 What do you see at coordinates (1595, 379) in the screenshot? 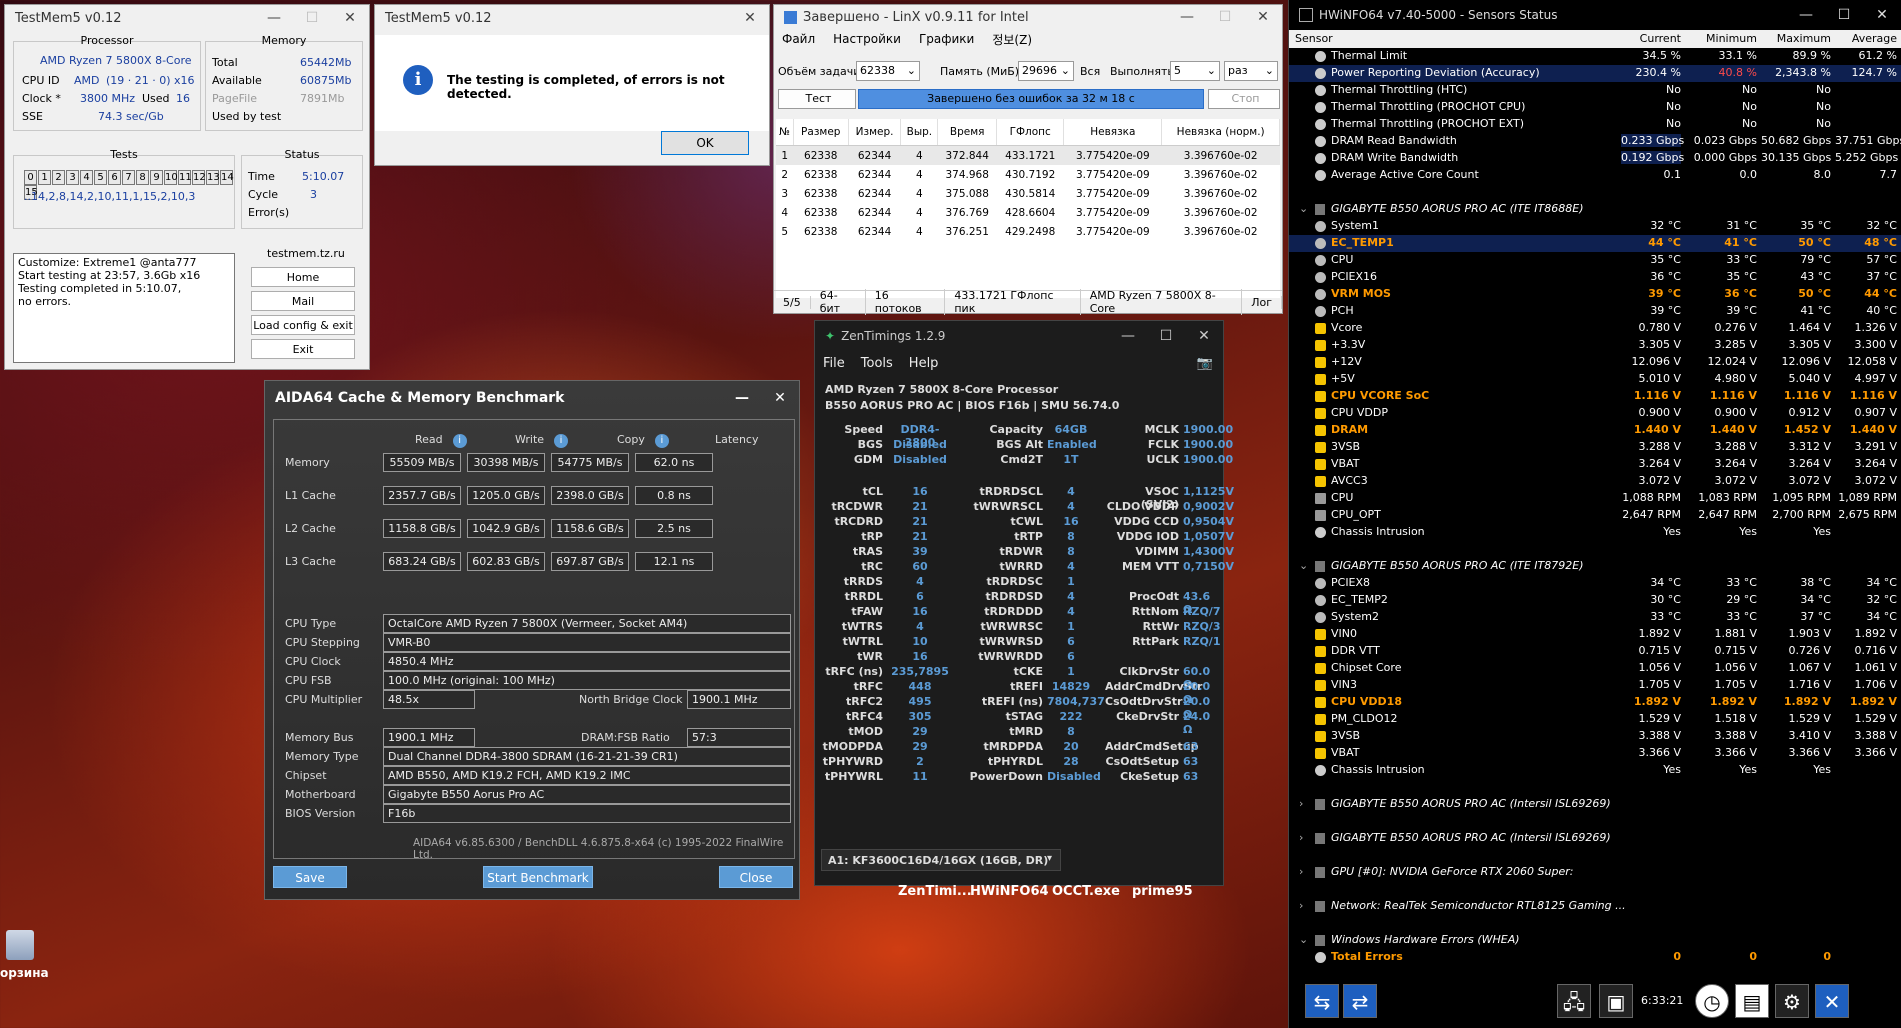
I see `sensor-row: +5V 5.010 V 4.980 V 5.040 V 4.997 V` at bounding box center [1595, 379].